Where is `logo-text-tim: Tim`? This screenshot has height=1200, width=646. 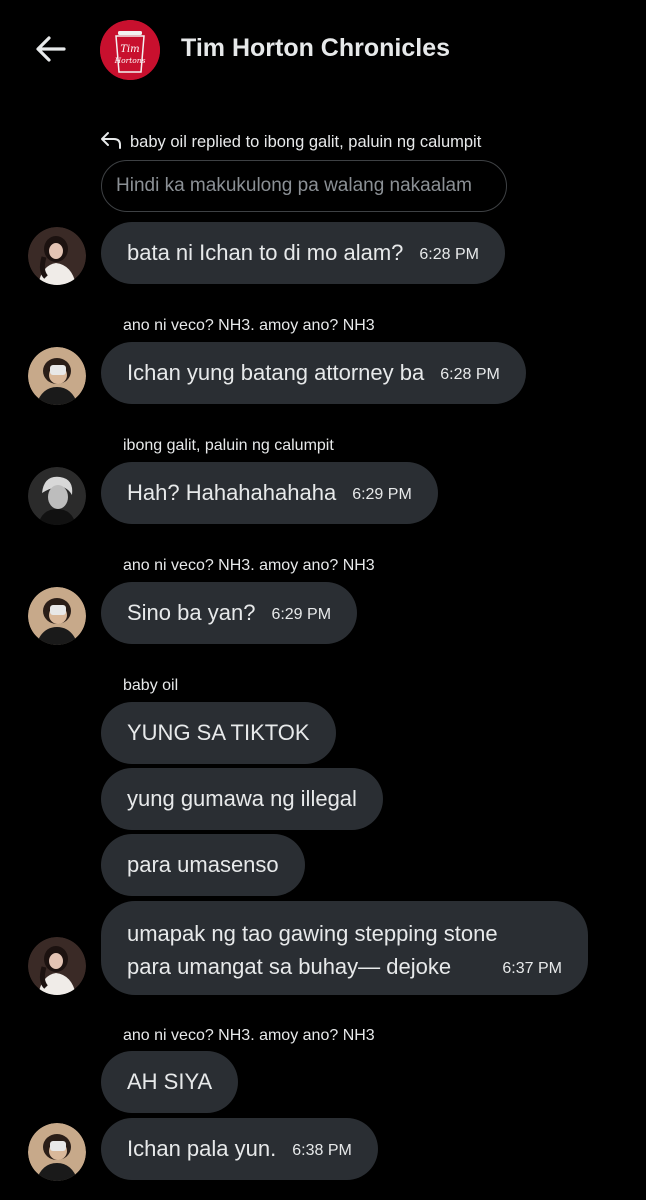 logo-text-tim: Tim is located at coordinates (129, 49).